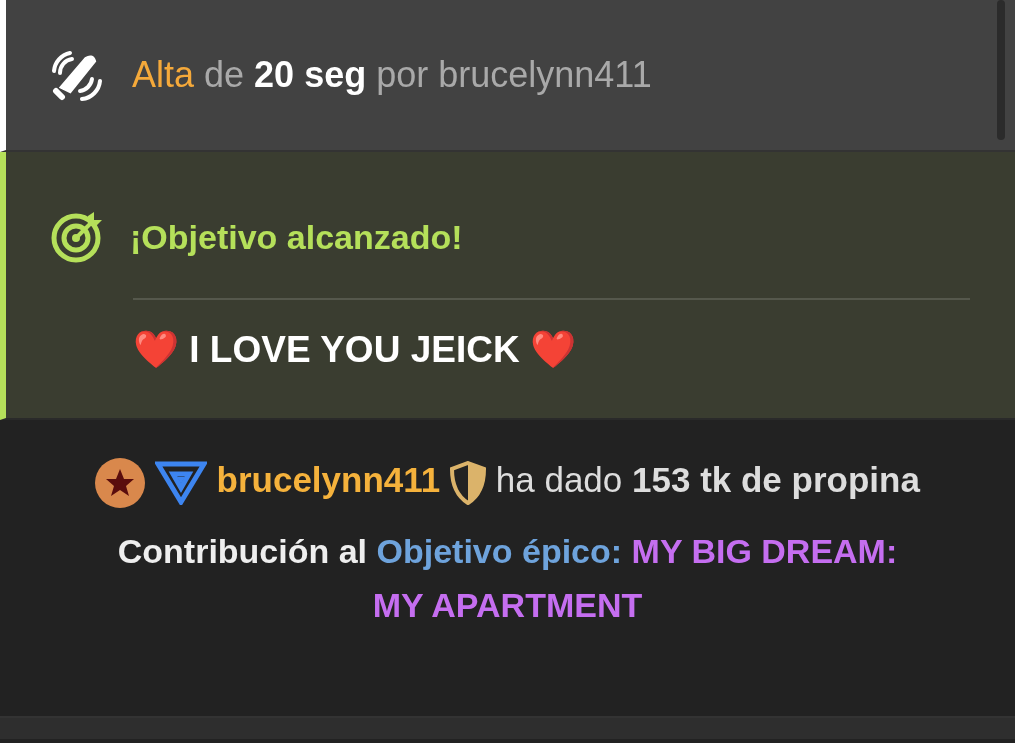 The height and width of the screenshot is (743, 1015). I want to click on triangle-icon, so click(180, 482).